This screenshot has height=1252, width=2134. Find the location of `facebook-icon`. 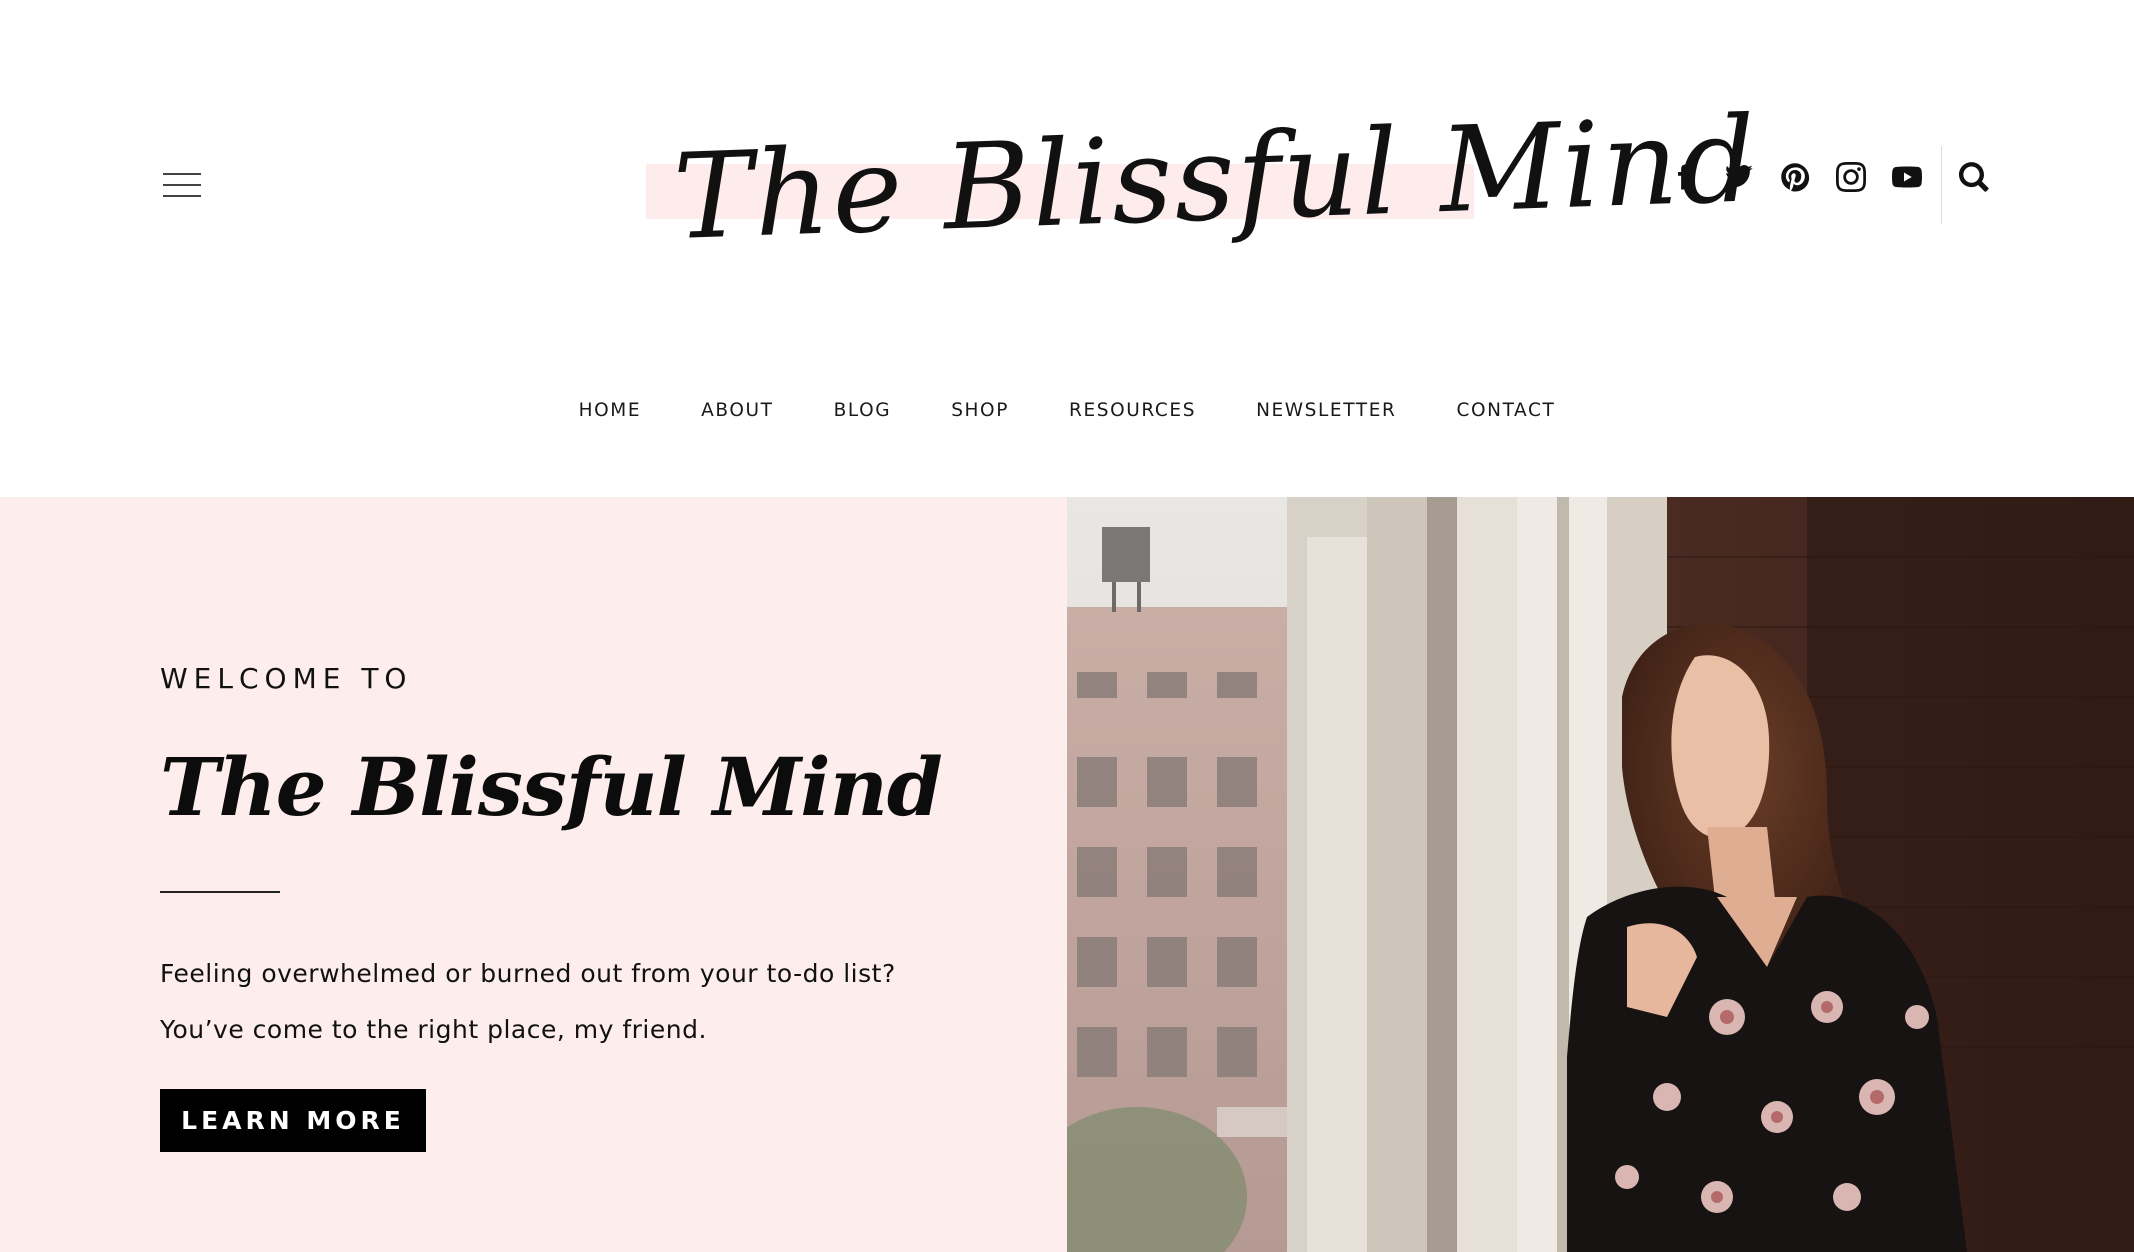

facebook-icon is located at coordinates (1683, 184).